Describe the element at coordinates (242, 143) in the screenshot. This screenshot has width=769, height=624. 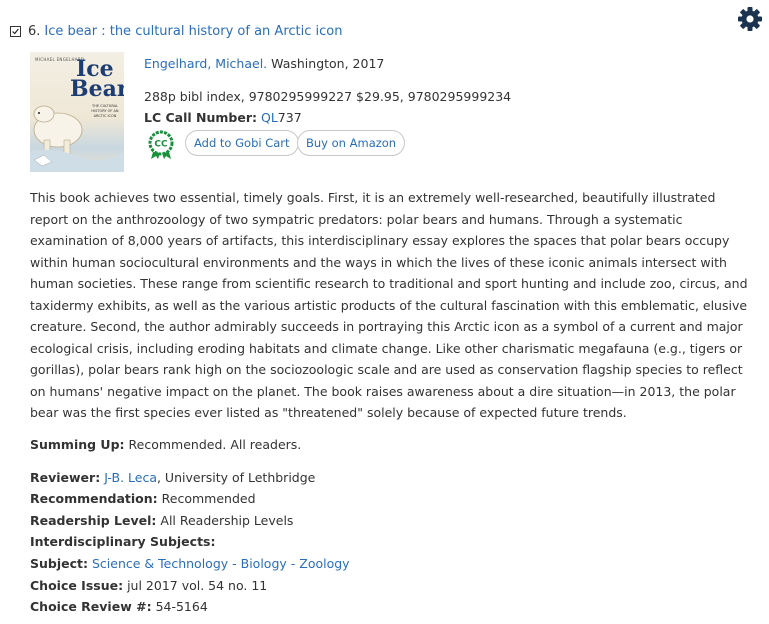
I see `add-to-gobi-cart-button: Add to Gobi Cart` at that location.